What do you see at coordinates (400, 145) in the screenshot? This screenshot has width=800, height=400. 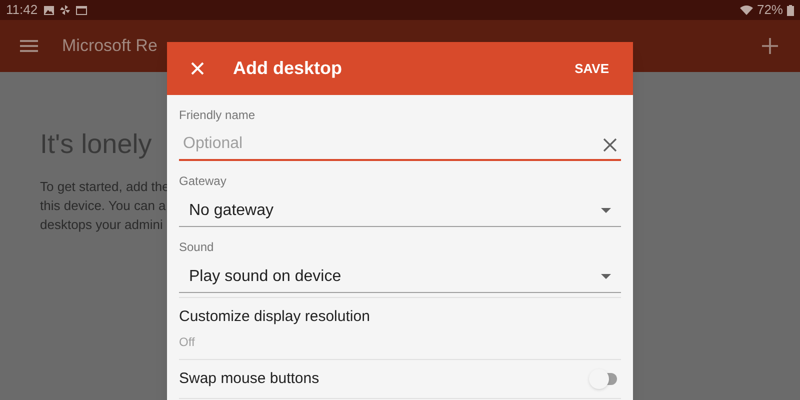 I see `input-field: Optional` at bounding box center [400, 145].